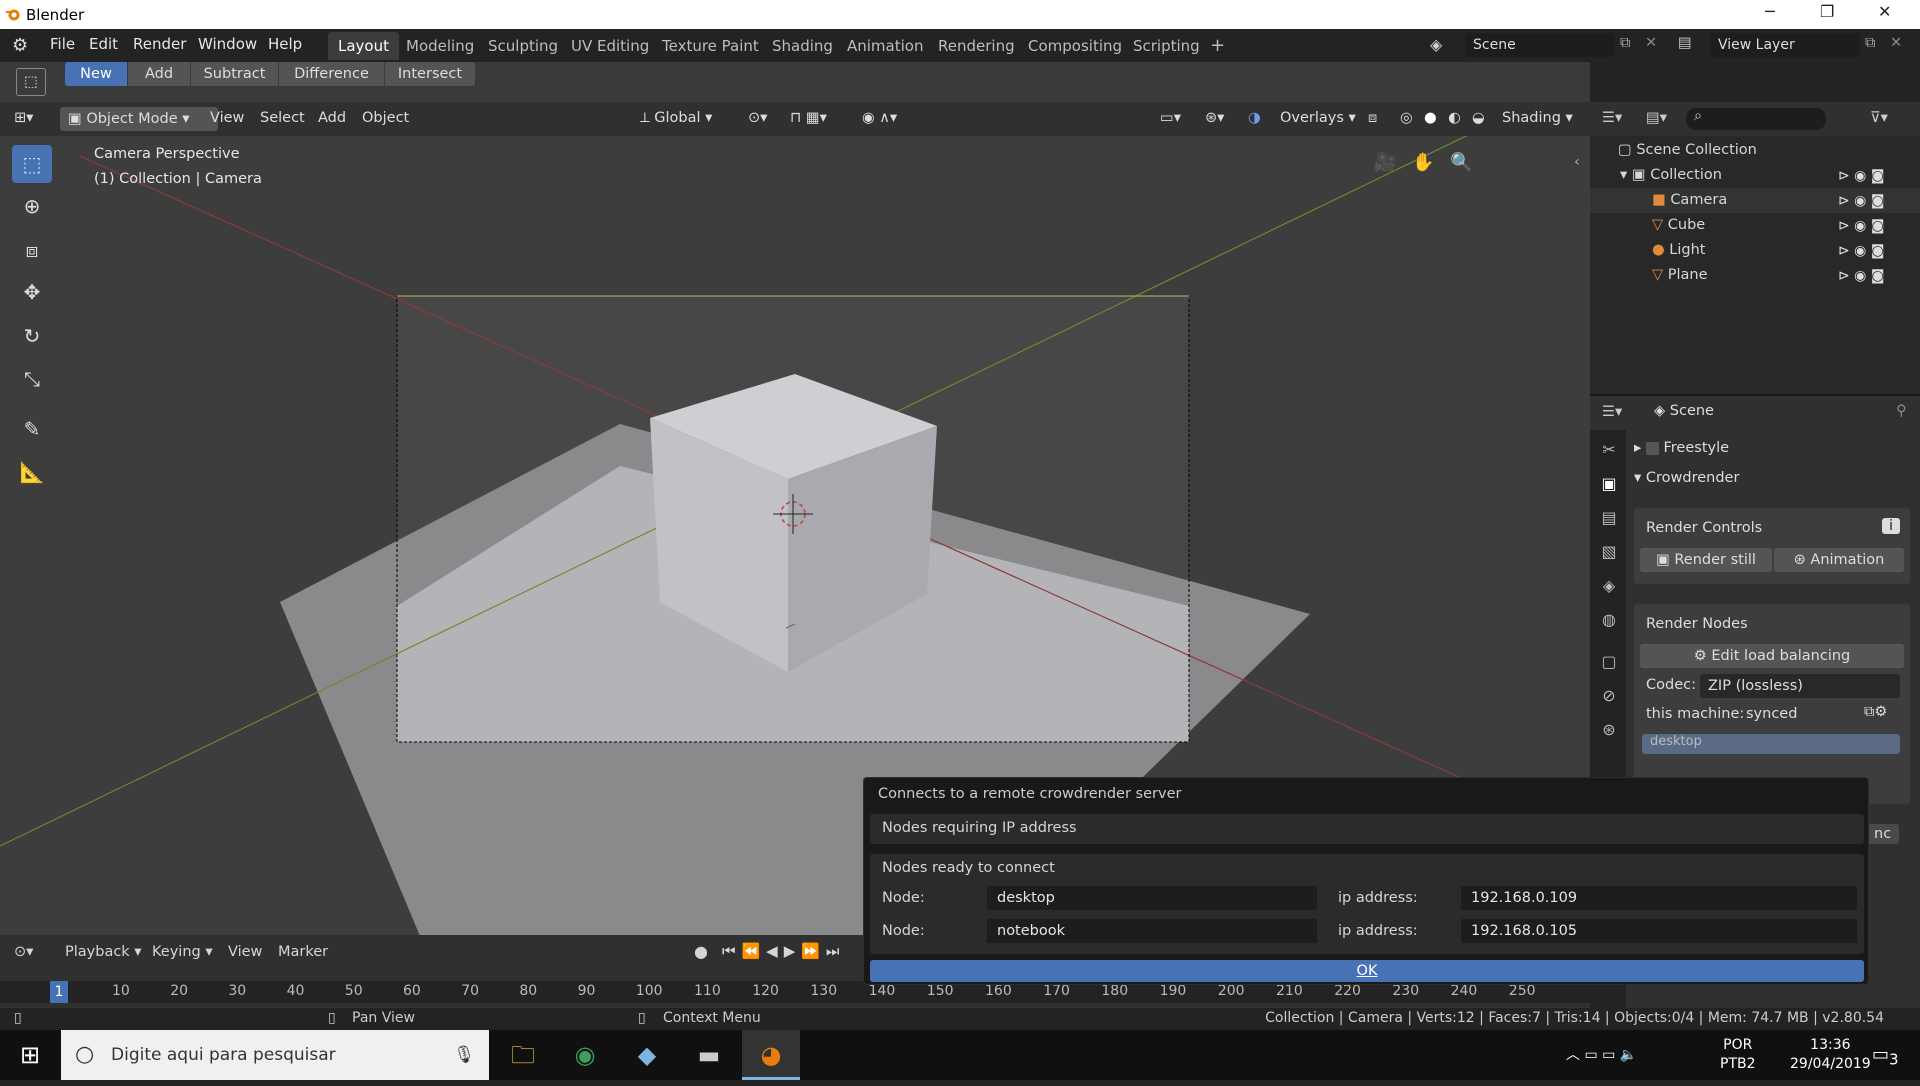 The image size is (1920, 1086). Describe the element at coordinates (701, 951) in the screenshot. I see `record-icon: ●` at that location.